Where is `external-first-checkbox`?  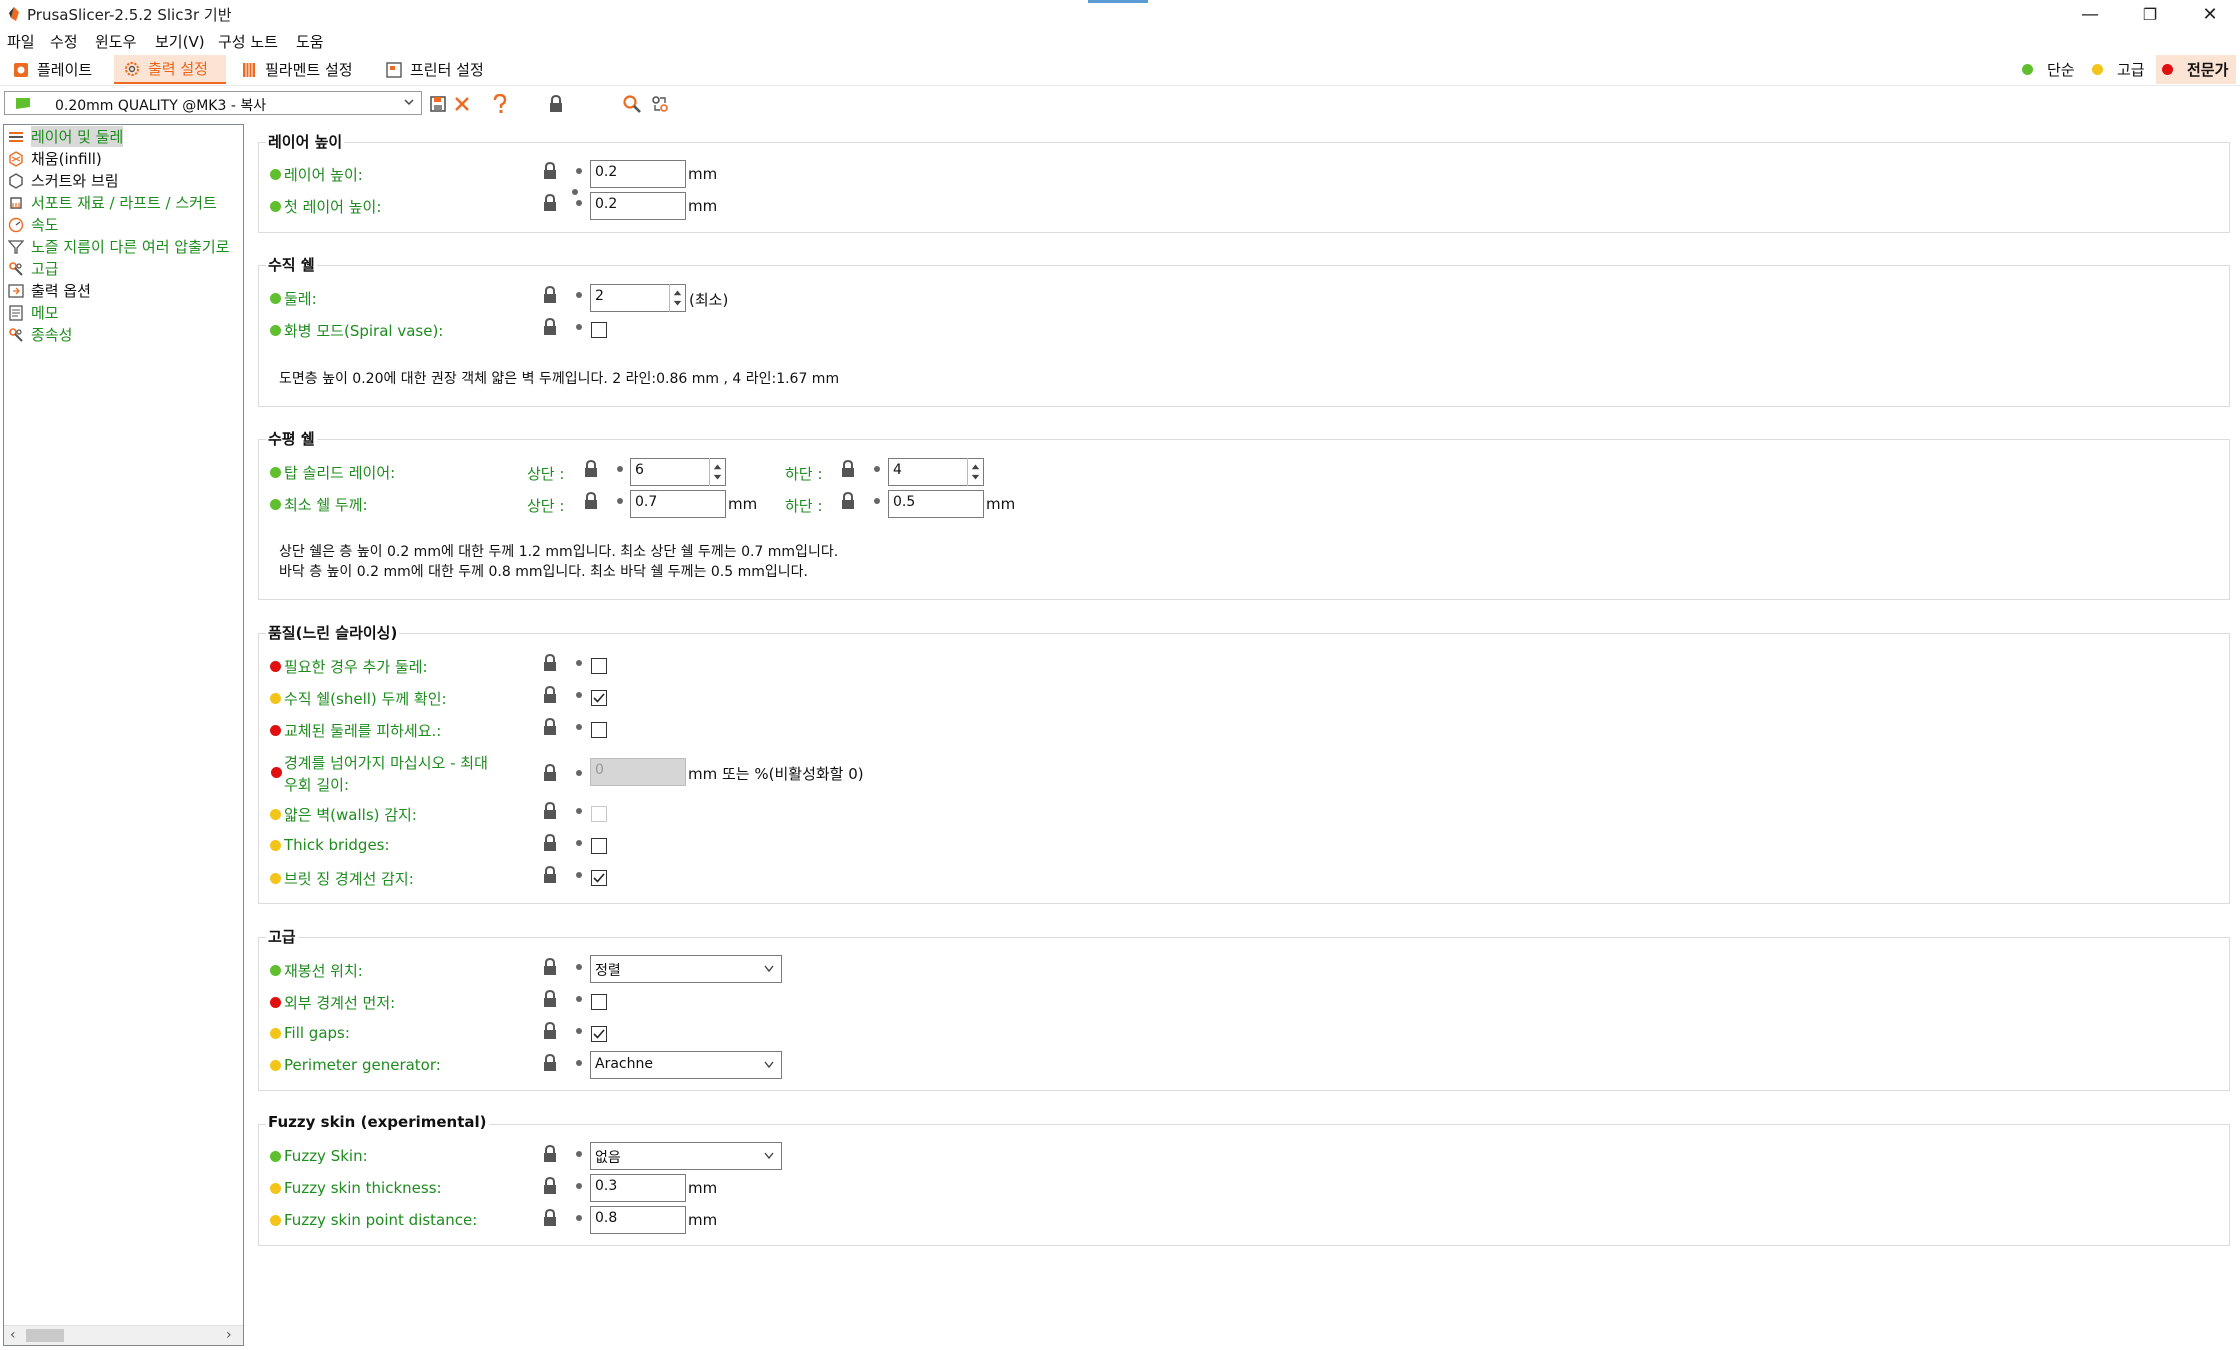
external-first-checkbox is located at coordinates (599, 1002).